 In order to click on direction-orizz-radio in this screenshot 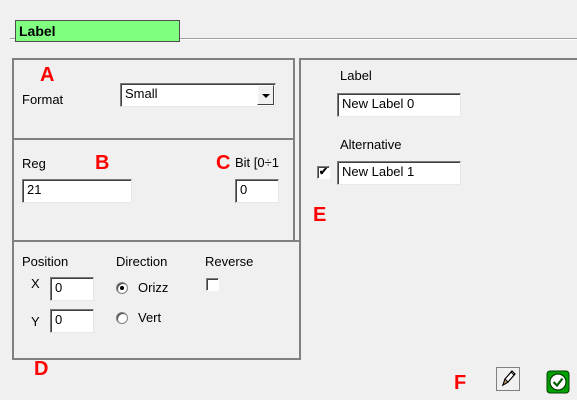, I will do `click(122, 288)`.